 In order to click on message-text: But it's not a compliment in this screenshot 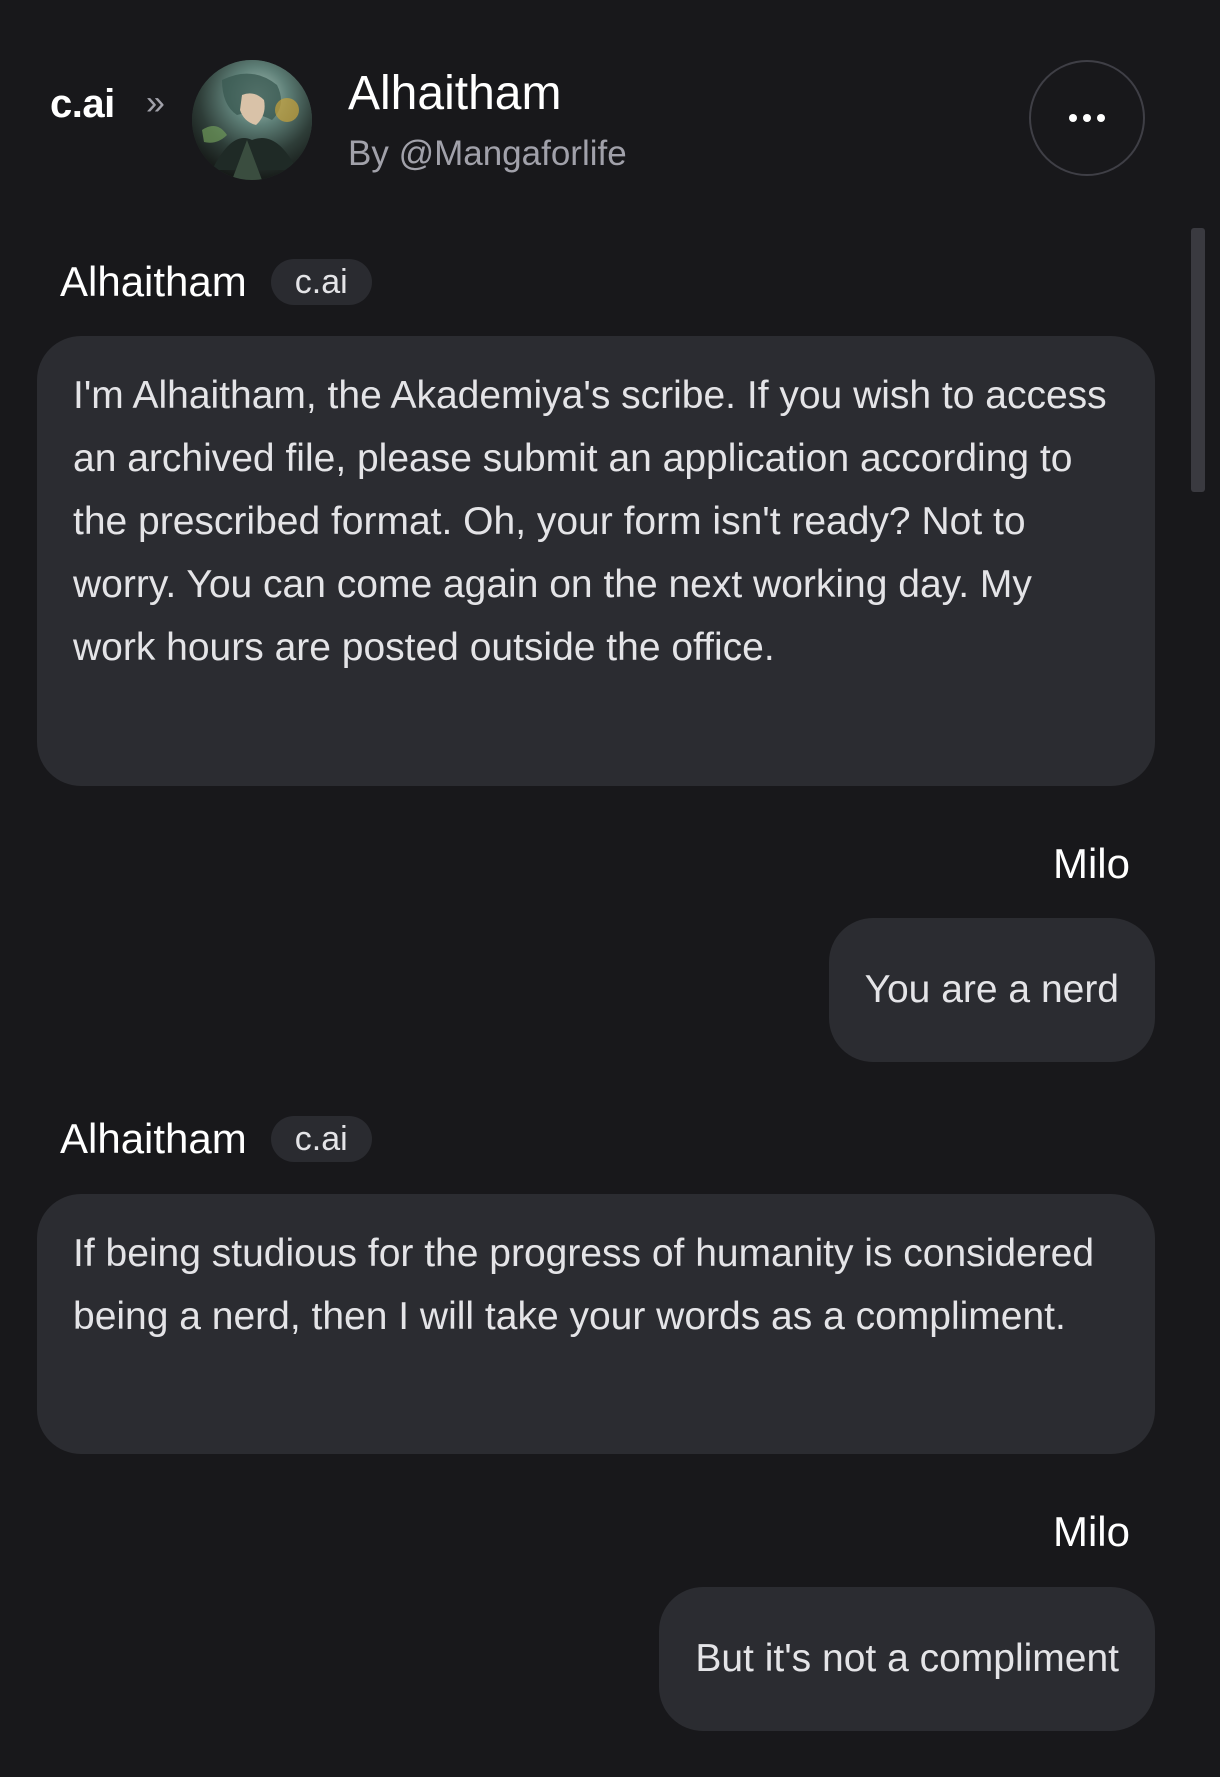, I will do `click(907, 1658)`.